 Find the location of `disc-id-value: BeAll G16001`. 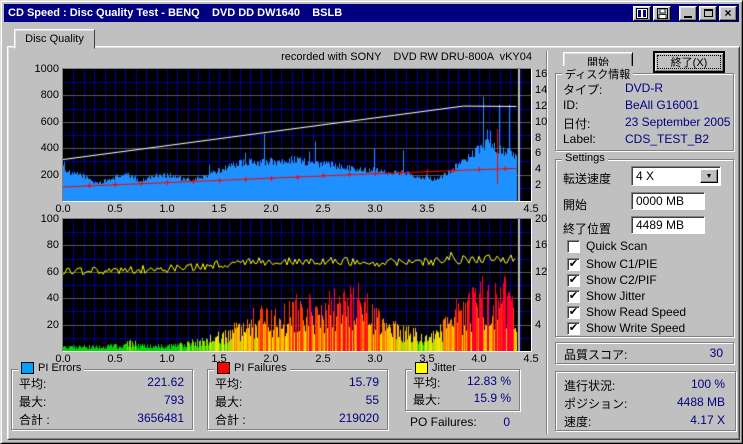

disc-id-value: BeAll G16001 is located at coordinates (662, 105).